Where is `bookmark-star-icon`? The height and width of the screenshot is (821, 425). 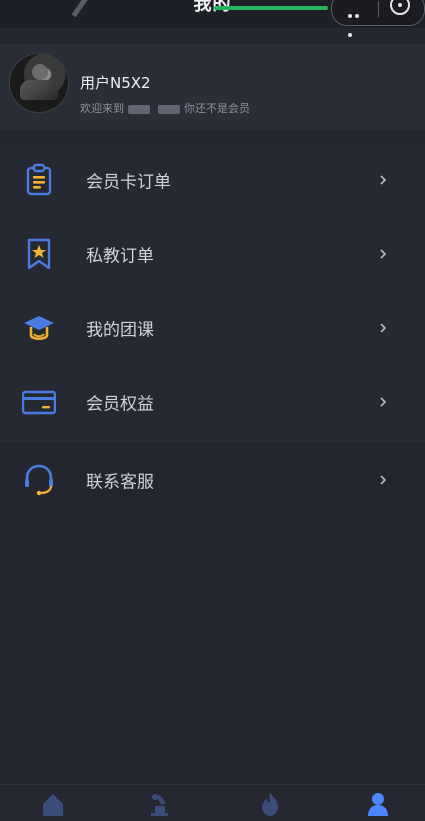 bookmark-star-icon is located at coordinates (39, 254).